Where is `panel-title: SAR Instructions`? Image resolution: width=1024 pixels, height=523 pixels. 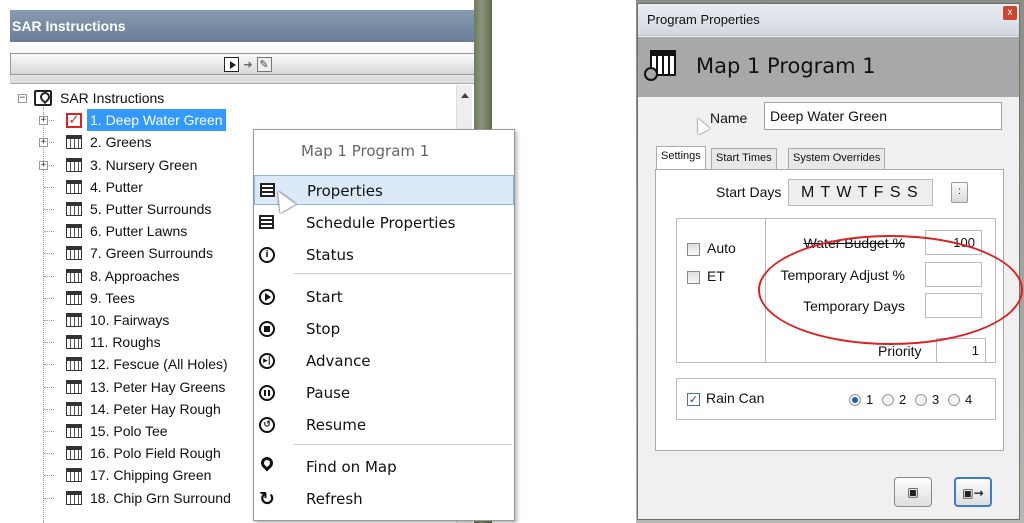
panel-title: SAR Instructions is located at coordinates (248, 26).